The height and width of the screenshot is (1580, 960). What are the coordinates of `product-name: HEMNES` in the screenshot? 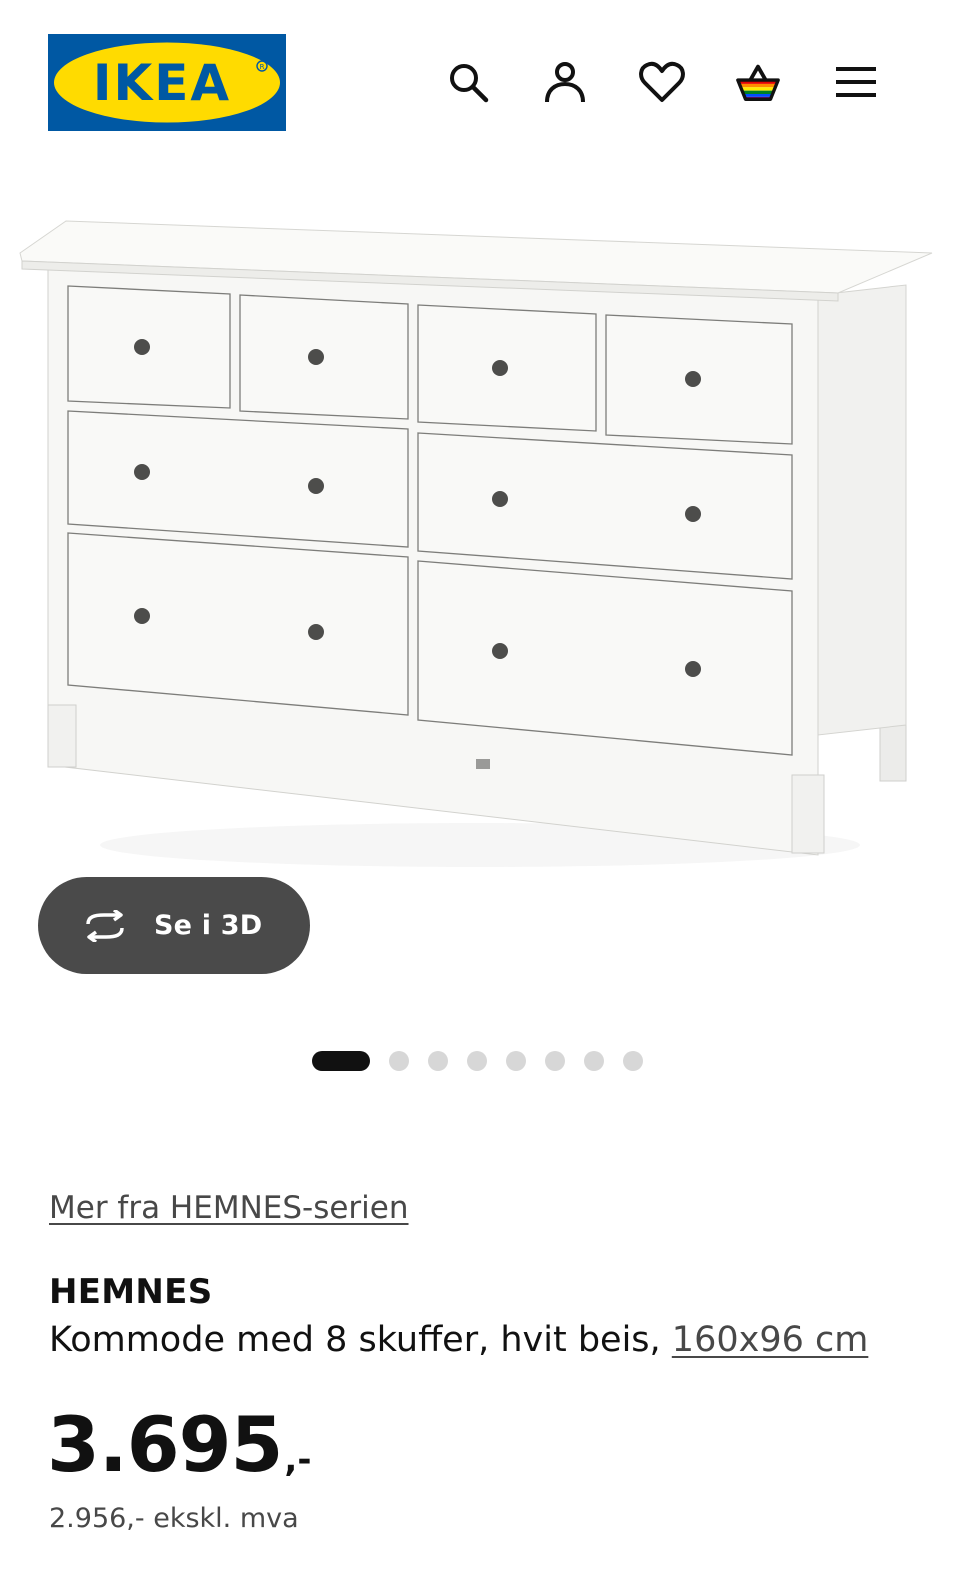 It's located at (131, 1292).